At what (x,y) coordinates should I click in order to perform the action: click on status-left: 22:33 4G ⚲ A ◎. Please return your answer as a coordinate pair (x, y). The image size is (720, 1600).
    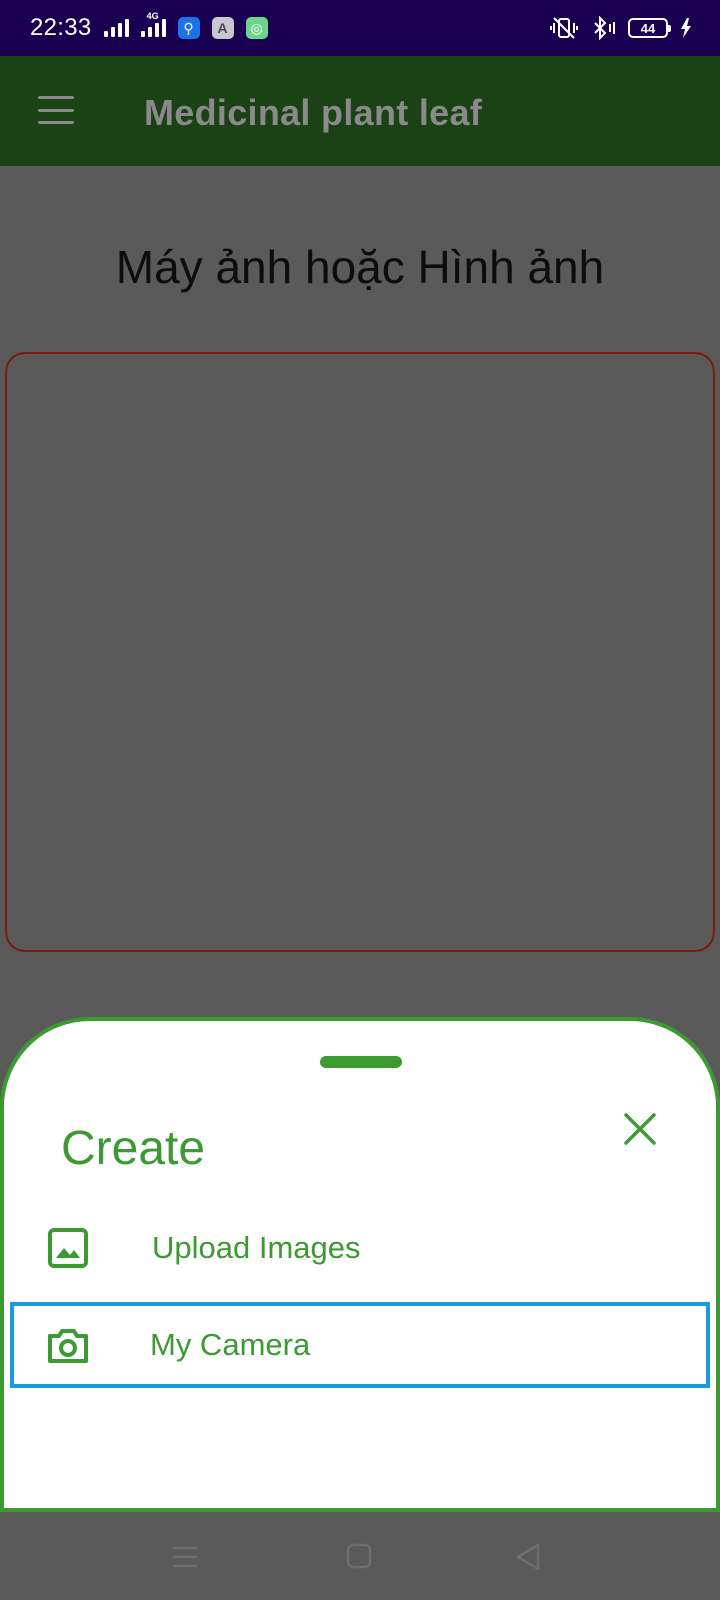
    Looking at the image, I should click on (149, 26).